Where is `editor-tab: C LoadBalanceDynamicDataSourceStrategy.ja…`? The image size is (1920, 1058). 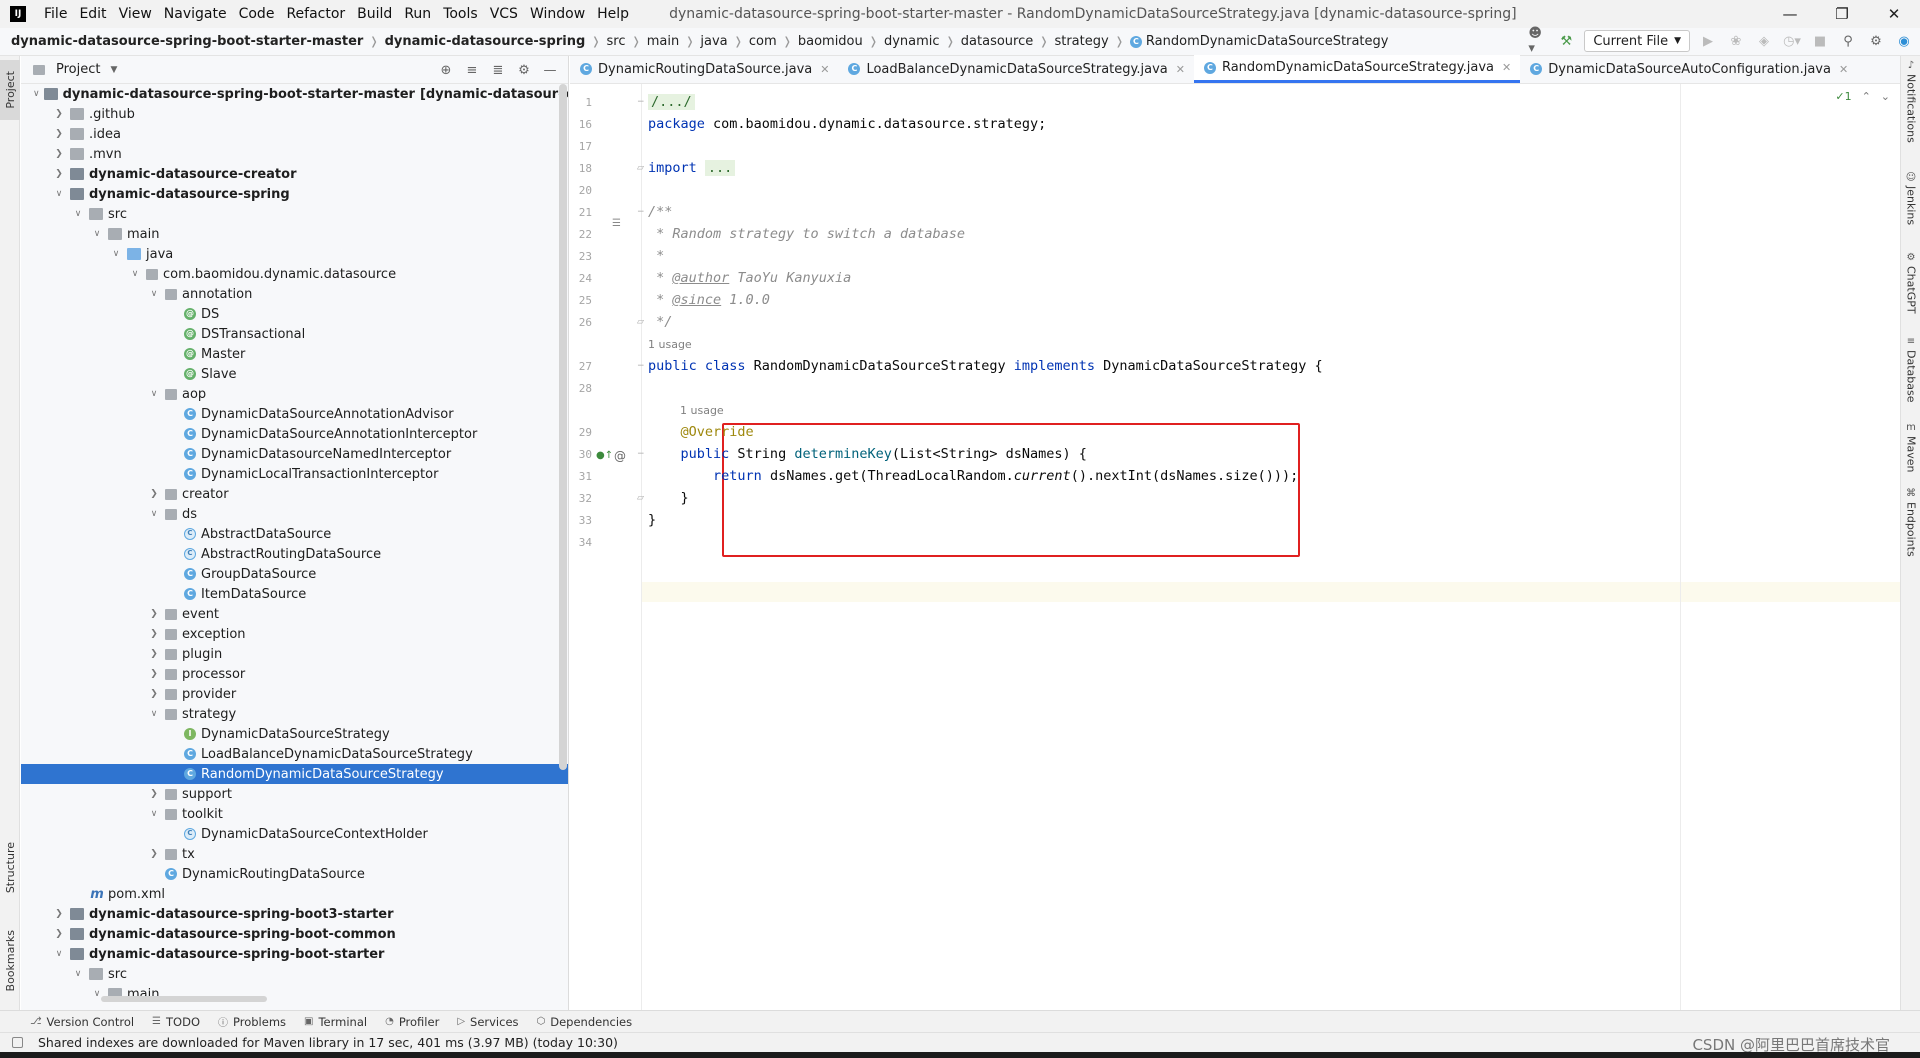 editor-tab: C LoadBalanceDynamicDataSourceStrategy.ja… is located at coordinates (1016, 69).